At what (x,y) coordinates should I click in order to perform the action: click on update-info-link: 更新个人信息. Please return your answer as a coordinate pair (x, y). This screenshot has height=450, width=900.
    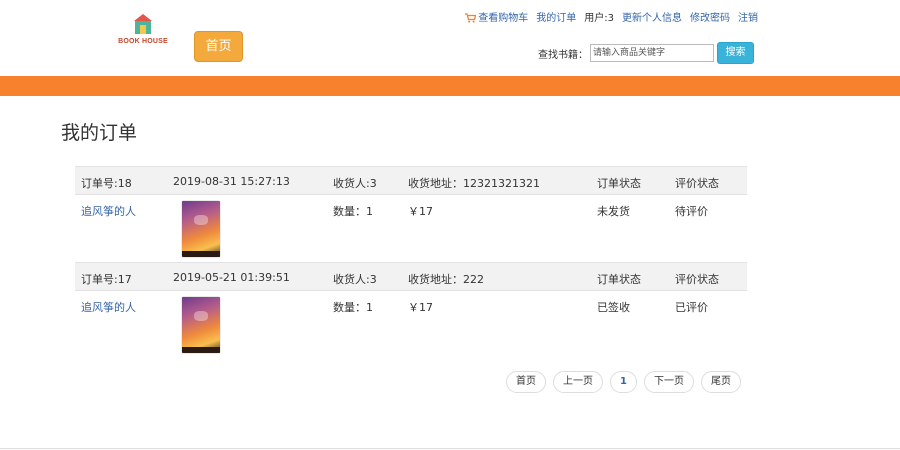
    Looking at the image, I should click on (652, 16).